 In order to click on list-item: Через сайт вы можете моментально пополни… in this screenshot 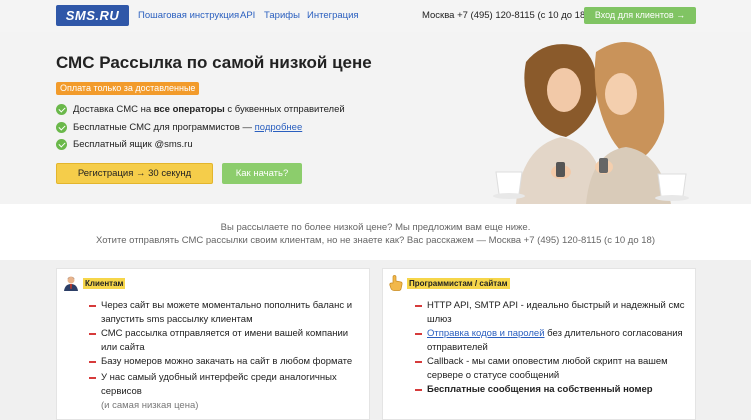, I will do `click(226, 313)`.